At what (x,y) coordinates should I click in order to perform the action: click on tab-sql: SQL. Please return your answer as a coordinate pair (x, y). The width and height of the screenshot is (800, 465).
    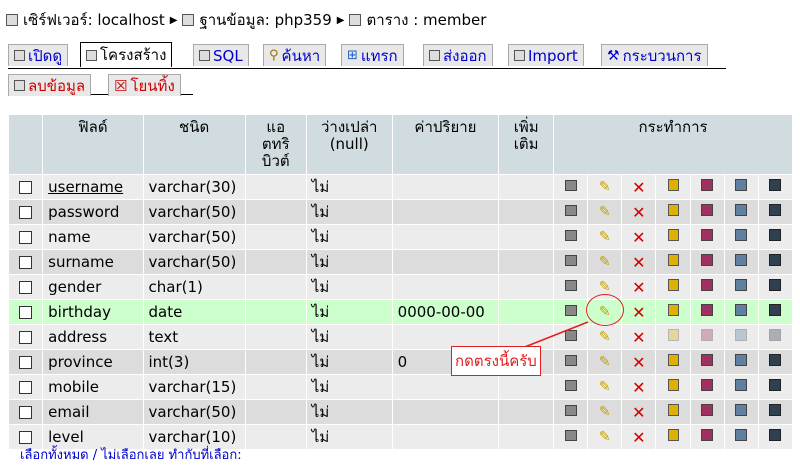
    Looking at the image, I should click on (221, 55).